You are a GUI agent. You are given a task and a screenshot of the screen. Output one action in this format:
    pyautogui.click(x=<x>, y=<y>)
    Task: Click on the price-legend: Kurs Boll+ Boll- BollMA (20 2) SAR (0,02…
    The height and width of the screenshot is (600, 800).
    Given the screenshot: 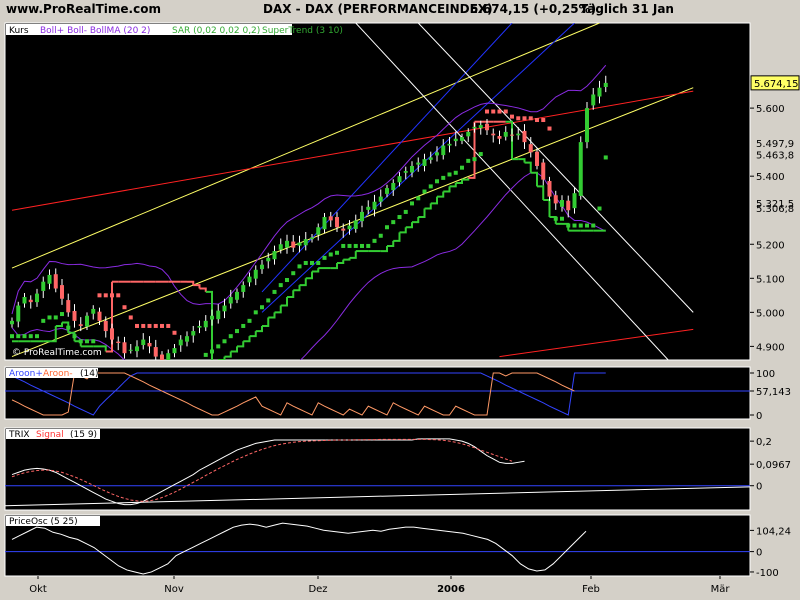 What is the action you would take?
    pyautogui.click(x=174, y=30)
    